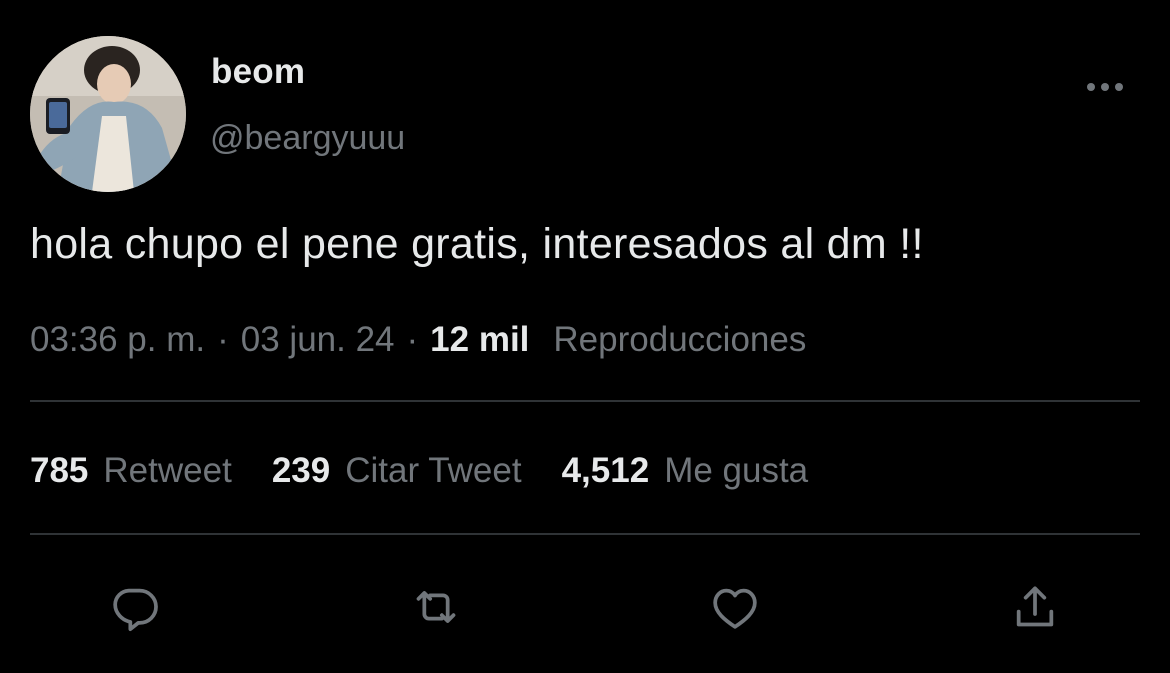 This screenshot has width=1170, height=673. What do you see at coordinates (736, 470) in the screenshot?
I see `likes-label: Me gusta` at bounding box center [736, 470].